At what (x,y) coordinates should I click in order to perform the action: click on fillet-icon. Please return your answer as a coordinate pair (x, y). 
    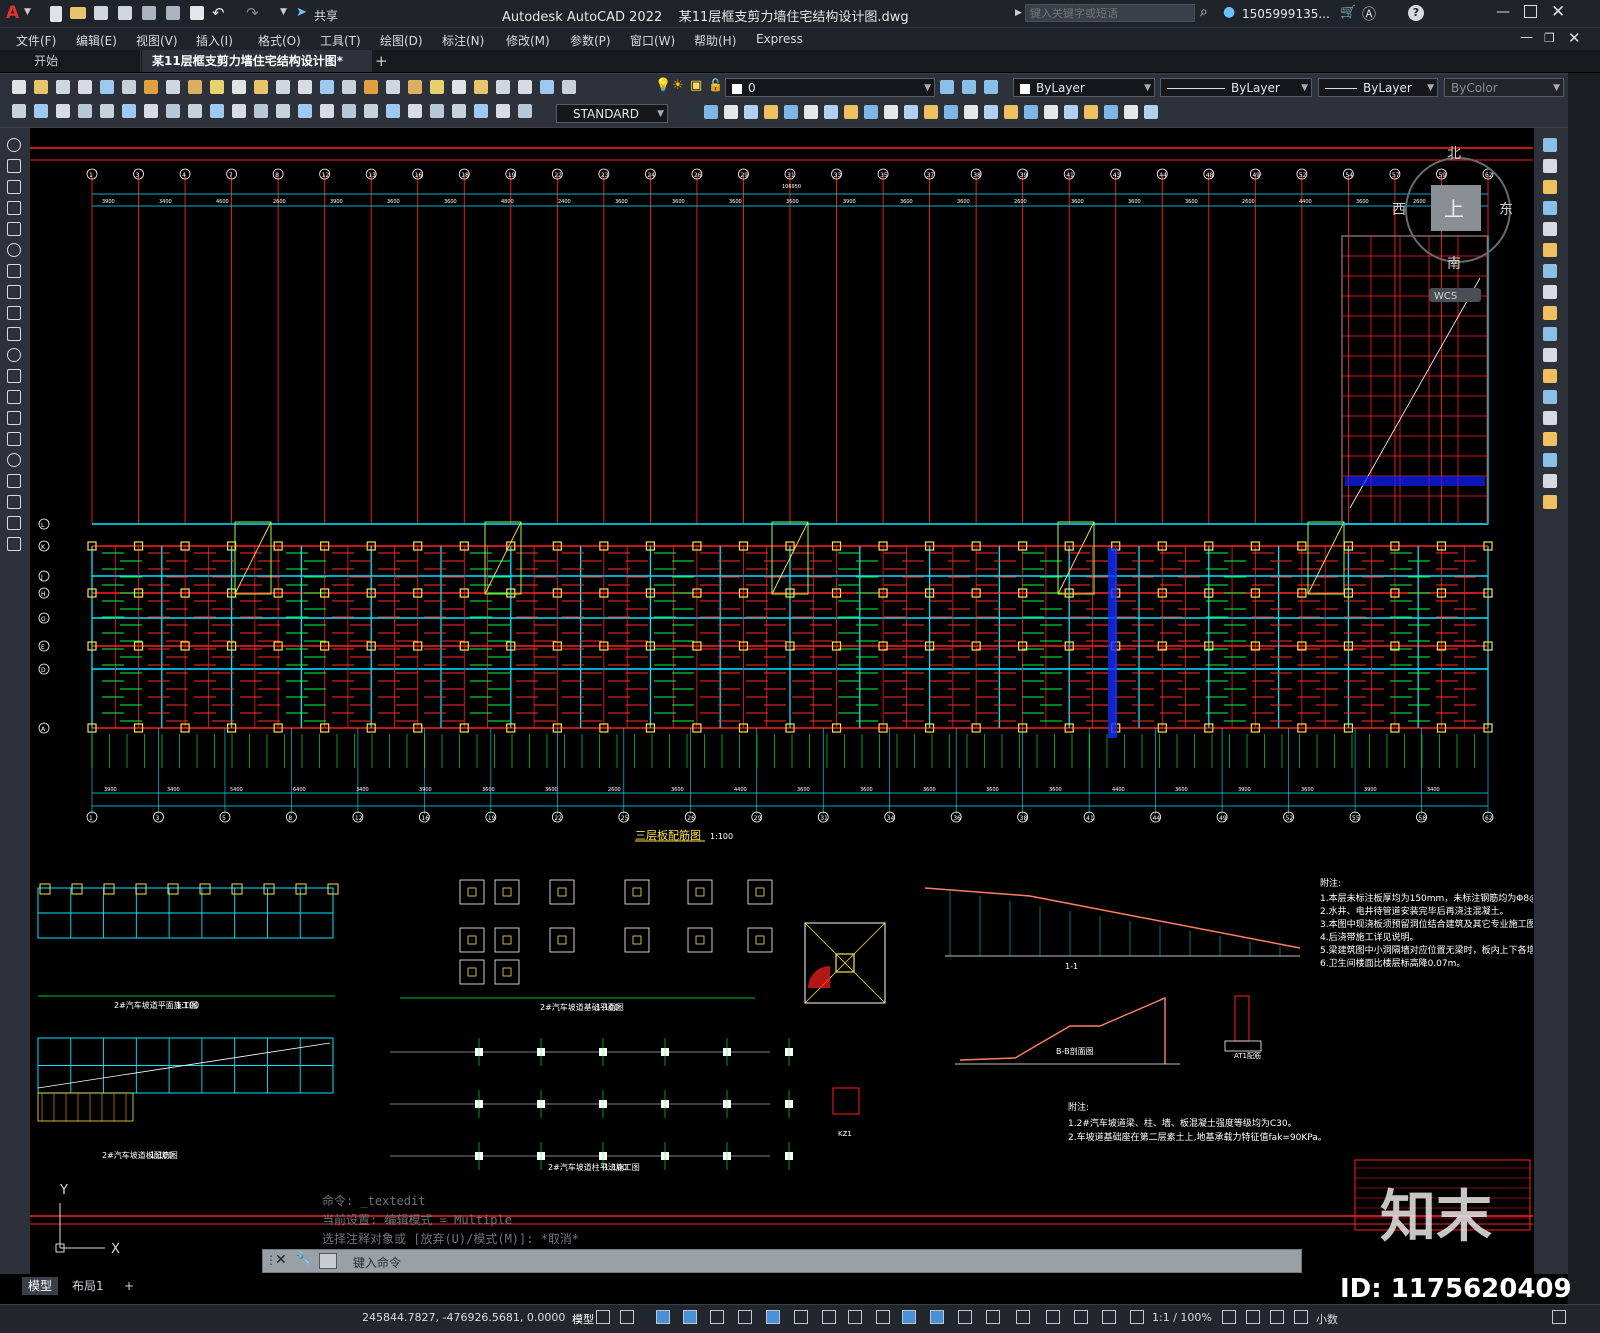
    Looking at the image, I should click on (1550, 460).